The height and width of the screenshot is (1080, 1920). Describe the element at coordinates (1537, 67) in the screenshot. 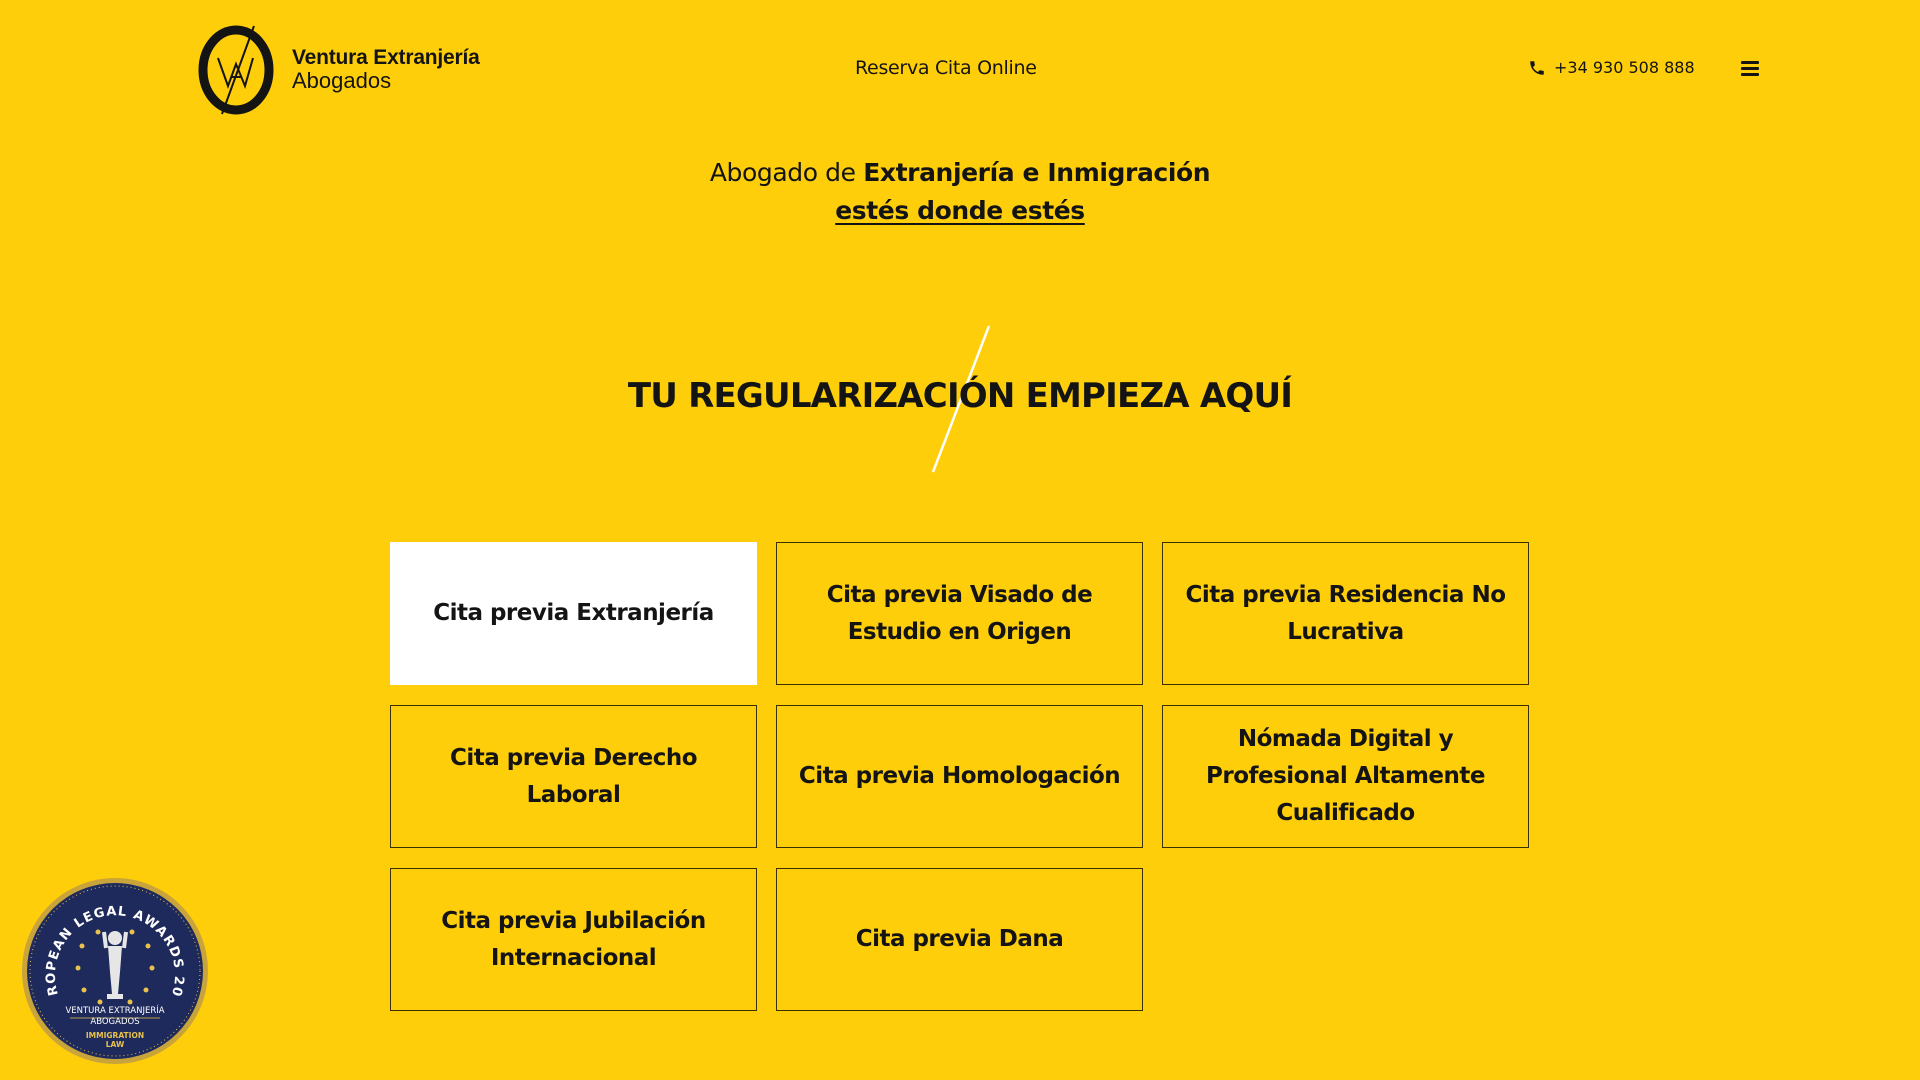

I see `phone-icon` at that location.